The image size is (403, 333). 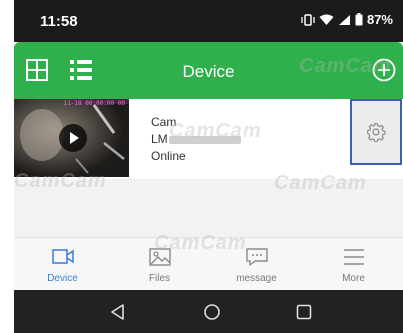 What do you see at coordinates (63, 256) in the screenshot?
I see `video-camera-icon` at bounding box center [63, 256].